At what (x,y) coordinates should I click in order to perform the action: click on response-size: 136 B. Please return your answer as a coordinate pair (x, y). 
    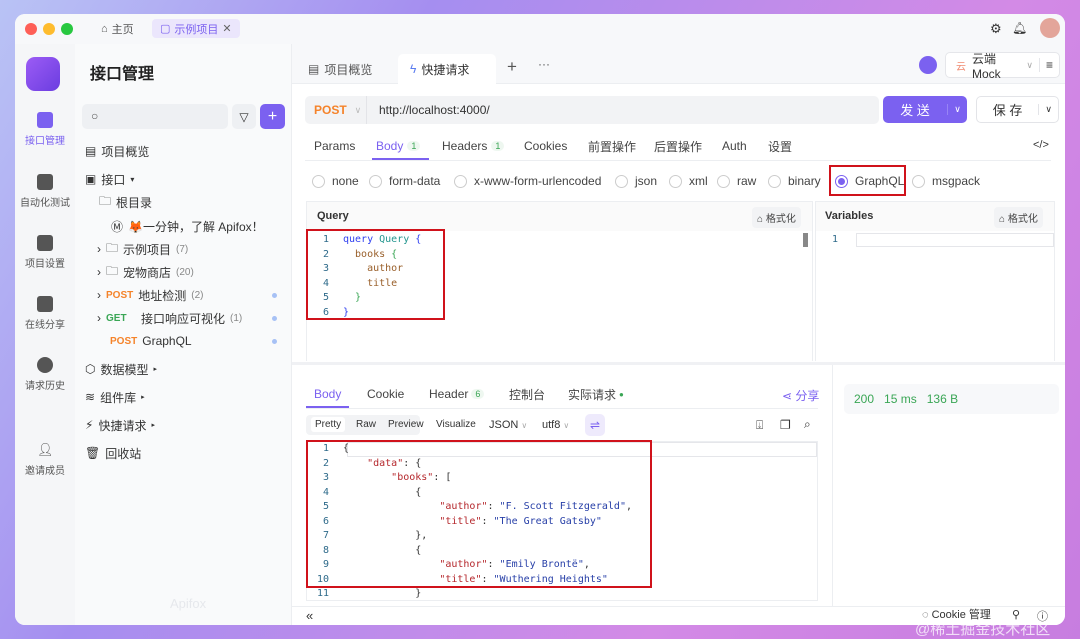
    Looking at the image, I should click on (942, 399).